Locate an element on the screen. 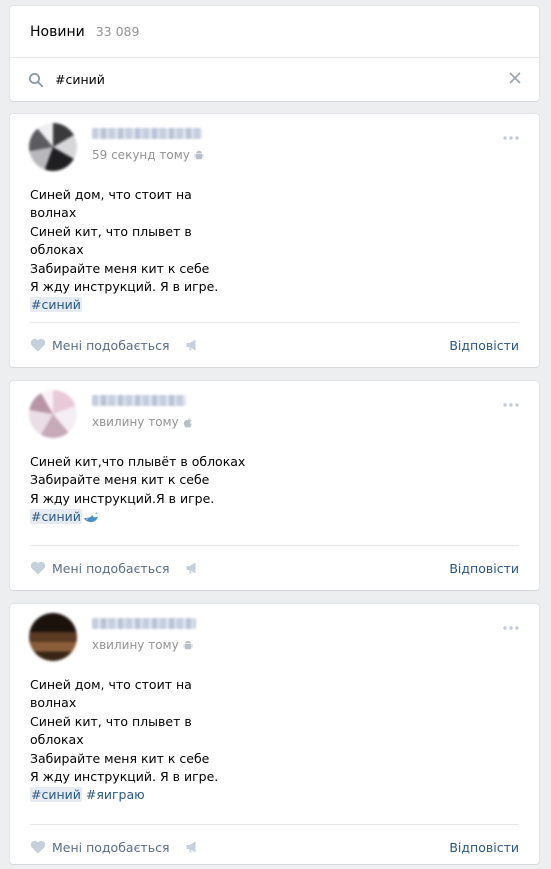 Image resolution: width=551 pixels, height=869 pixels. post-time-label: 59 секунд тому is located at coordinates (141, 155).